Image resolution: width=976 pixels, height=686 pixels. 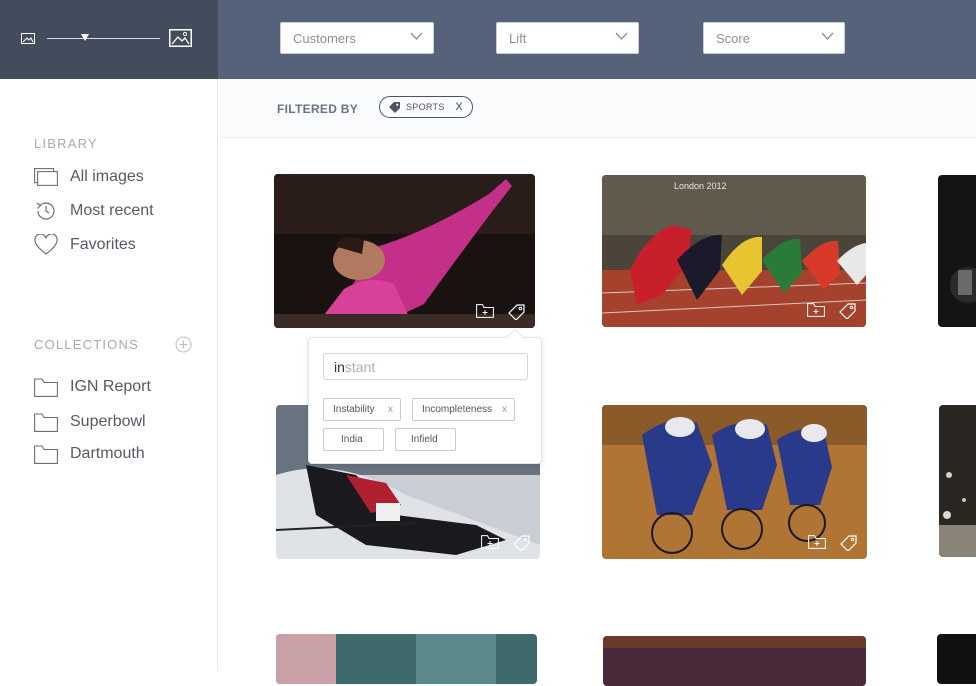 I want to click on filter-toolbar: Customers Lift Score, so click(x=597, y=39).